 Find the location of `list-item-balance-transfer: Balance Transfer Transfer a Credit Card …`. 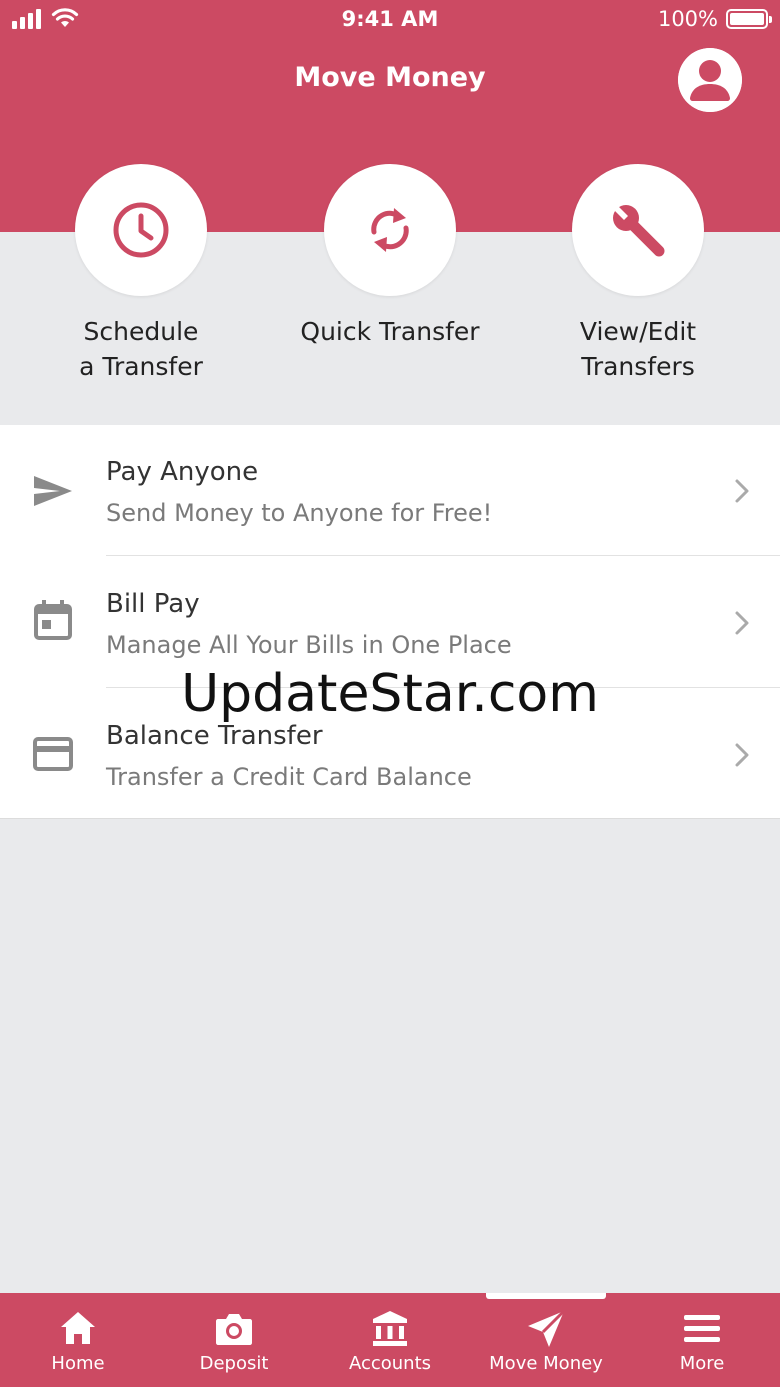

list-item-balance-transfer: Balance Transfer Transfer a Credit Card … is located at coordinates (390, 755).